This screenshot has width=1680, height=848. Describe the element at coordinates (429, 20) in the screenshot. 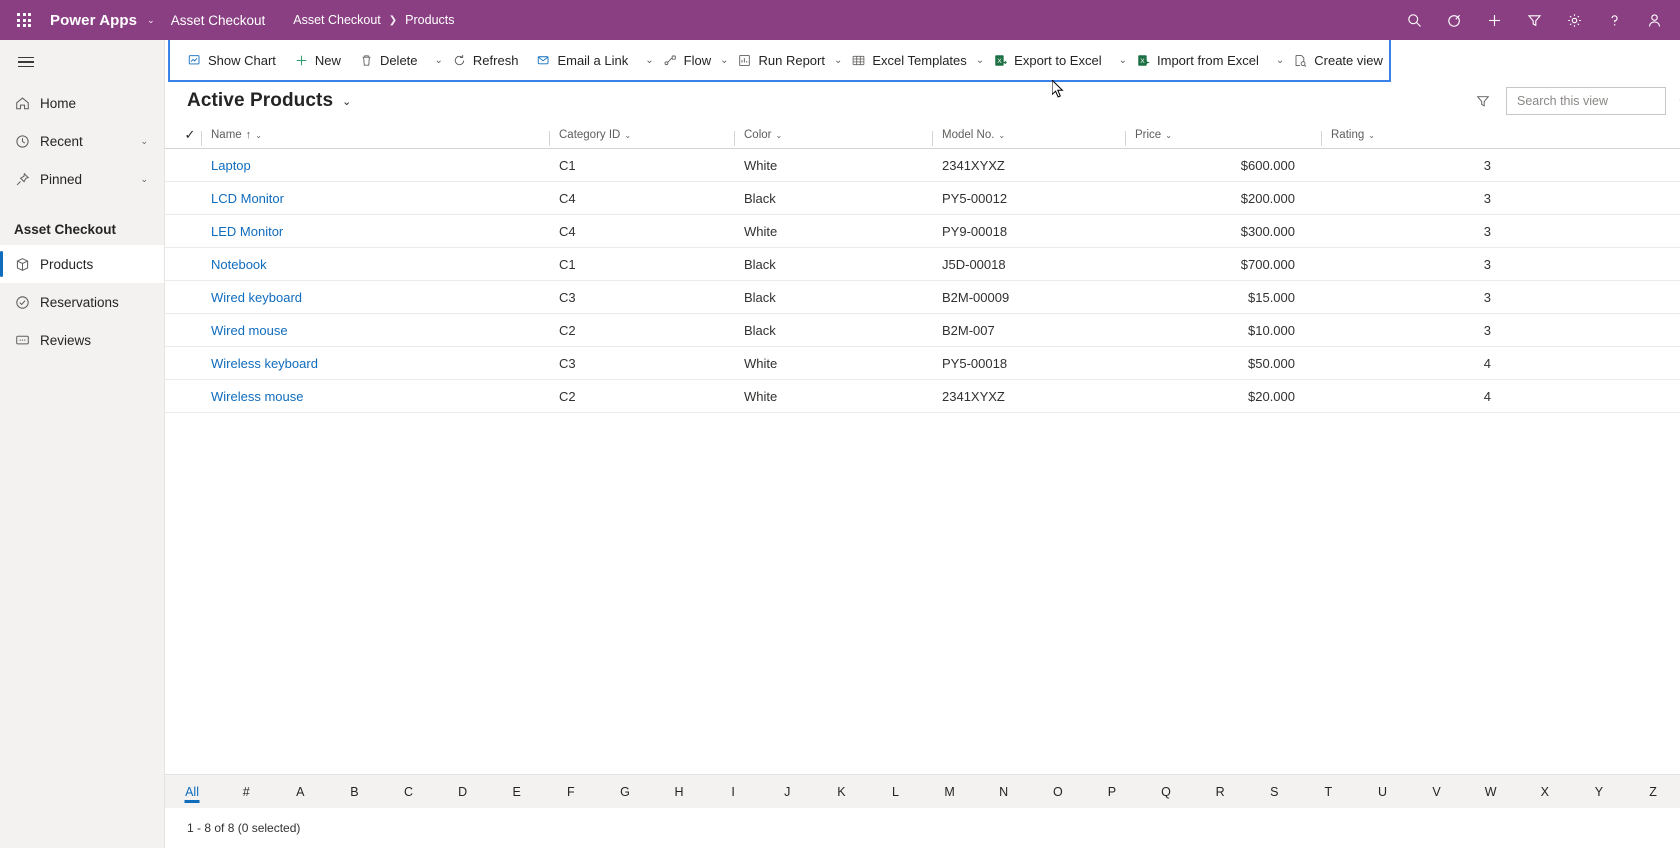

I see `breadcrumb-item-1: Products` at that location.